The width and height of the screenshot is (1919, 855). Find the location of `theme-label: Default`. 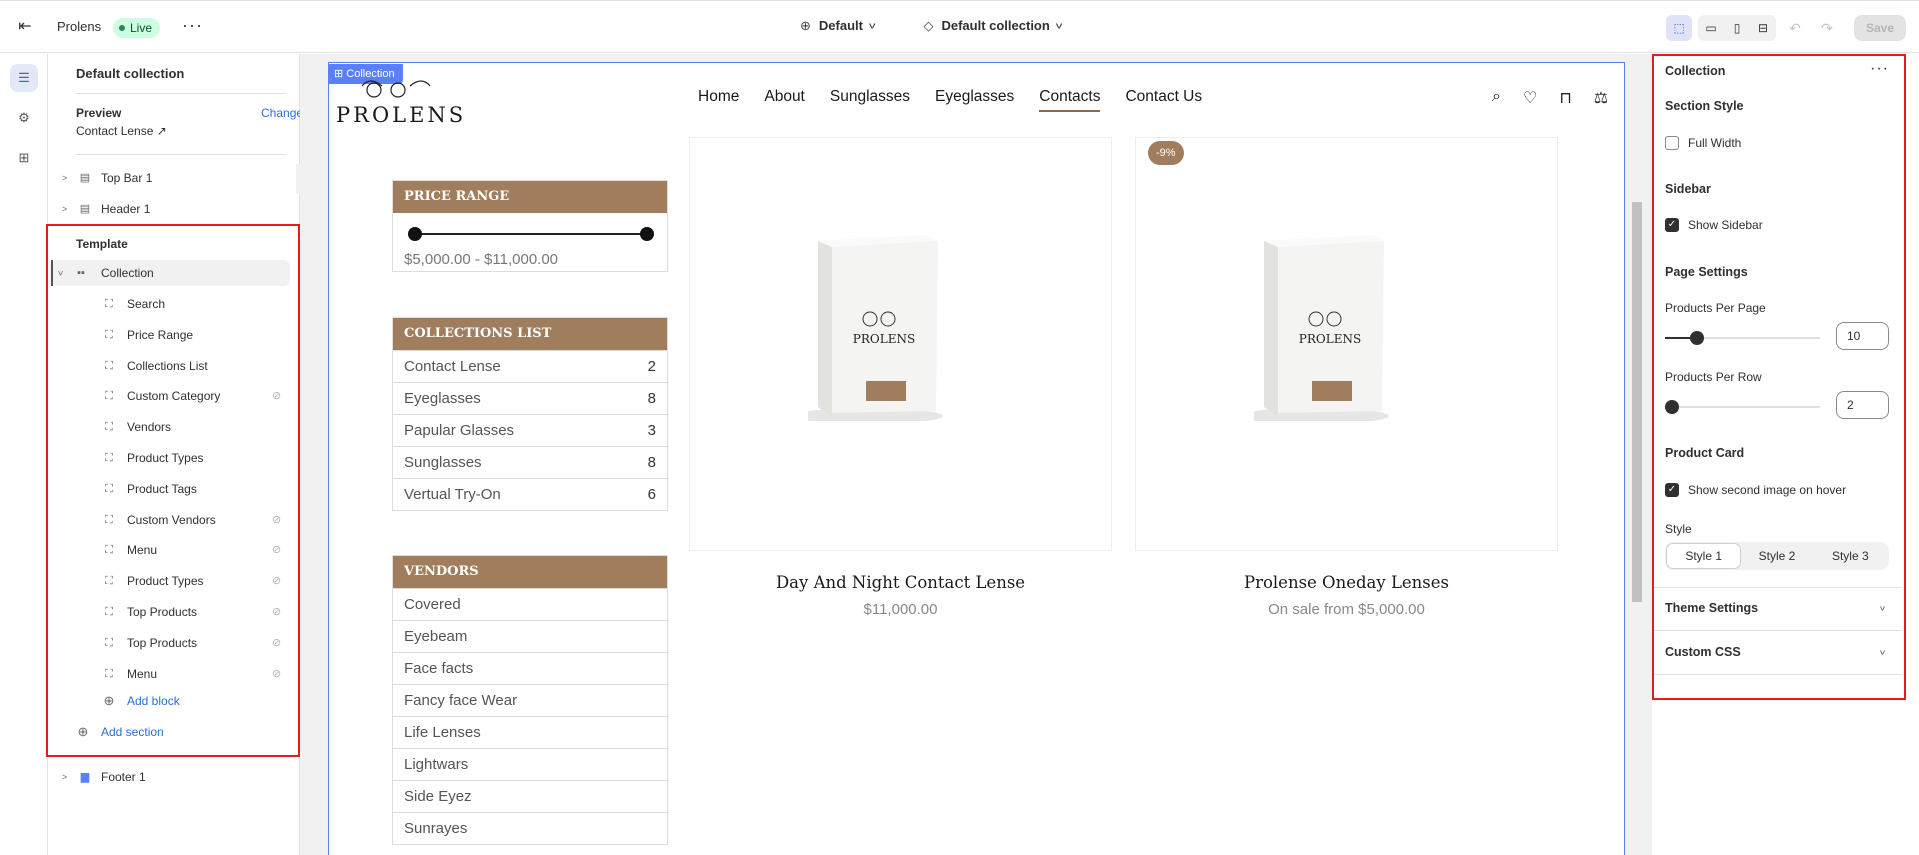

theme-label: Default is located at coordinates (840, 25).